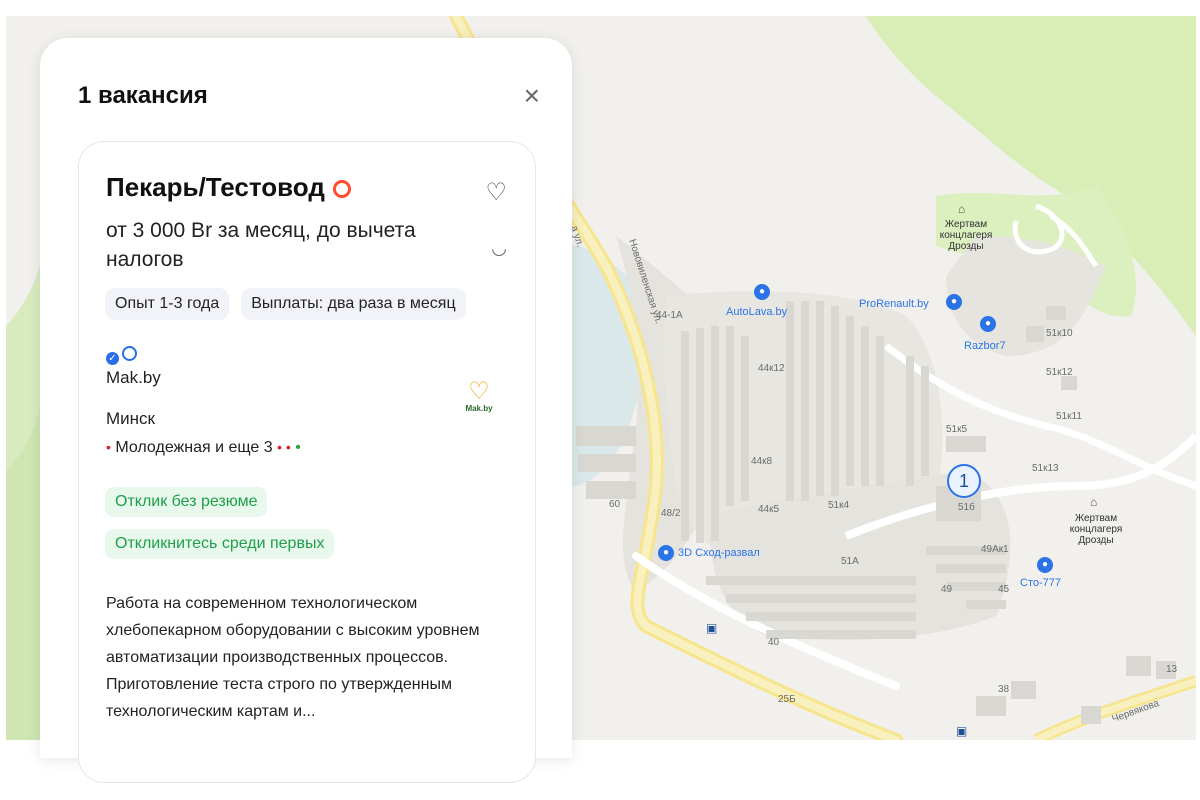 This screenshot has height=800, width=1200. I want to click on metro-stations: • Молодежная и еще 3 • • •, so click(203, 448).